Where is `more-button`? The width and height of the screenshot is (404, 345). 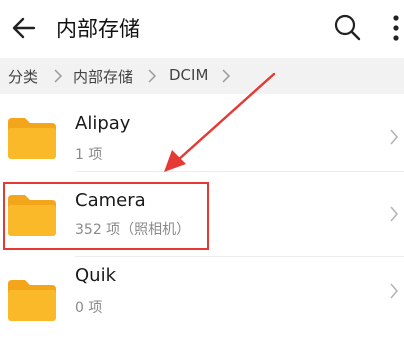 more-button is located at coordinates (394, 28).